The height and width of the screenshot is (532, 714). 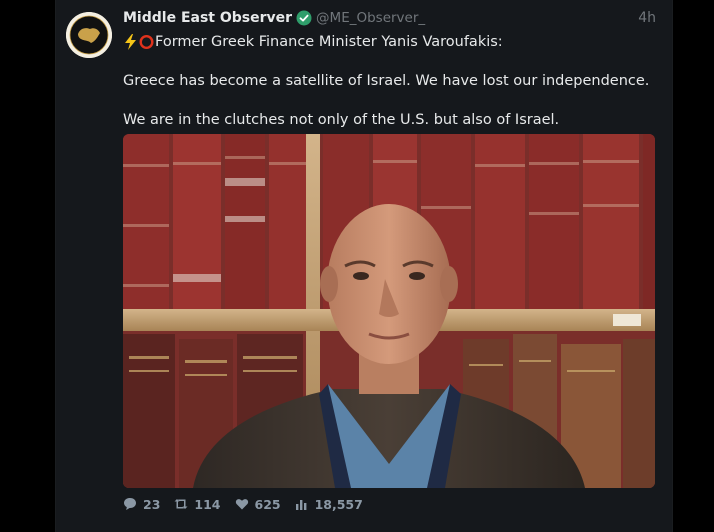 What do you see at coordinates (207, 504) in the screenshot?
I see `retweet-count: 114` at bounding box center [207, 504].